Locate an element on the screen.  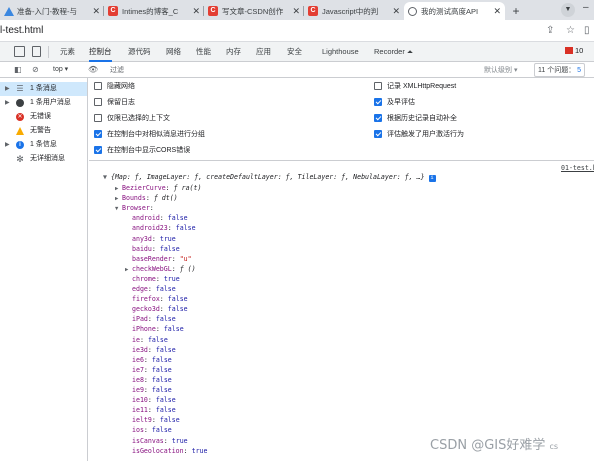
tab-recorder: Recorder ⏶ is located at coordinates (393, 52).